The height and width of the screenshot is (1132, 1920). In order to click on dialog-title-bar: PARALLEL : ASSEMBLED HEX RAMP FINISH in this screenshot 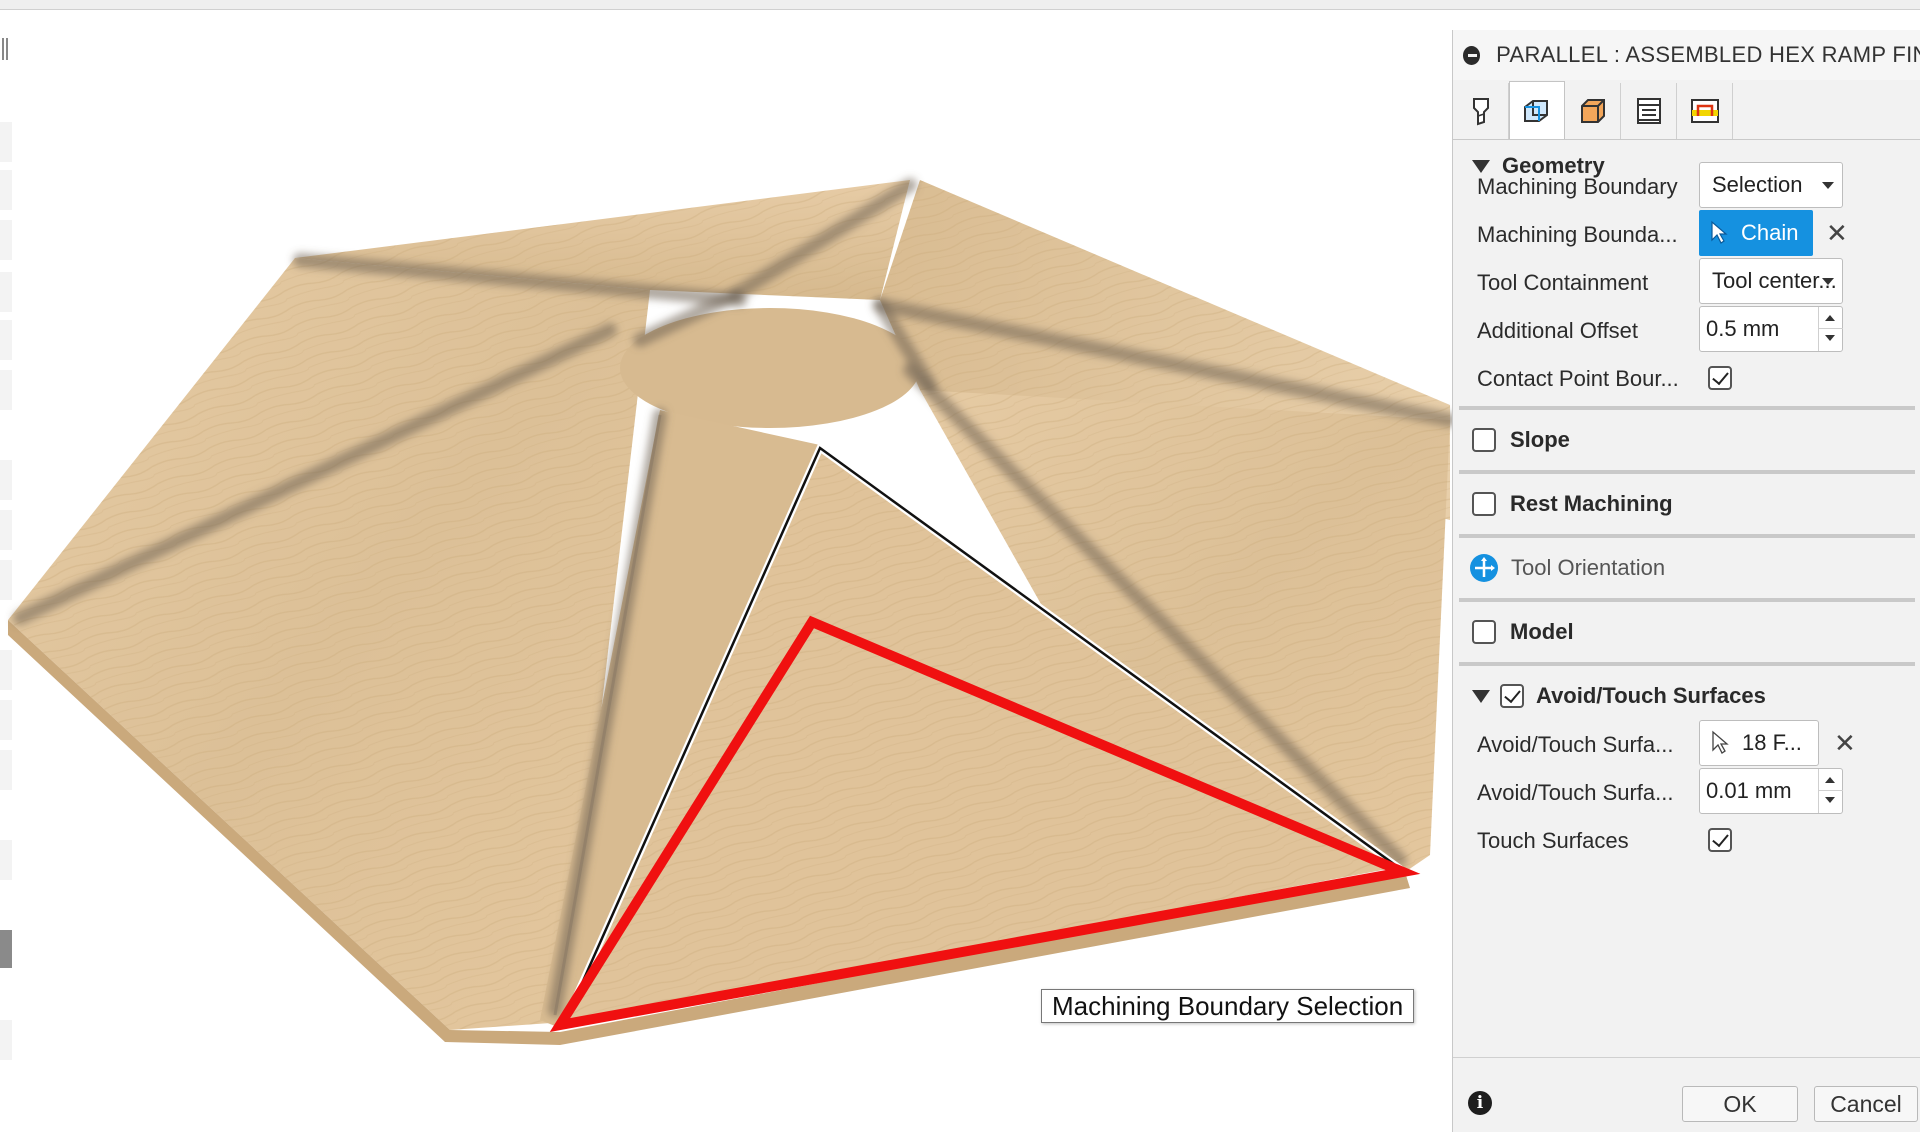, I will do `click(1686, 55)`.